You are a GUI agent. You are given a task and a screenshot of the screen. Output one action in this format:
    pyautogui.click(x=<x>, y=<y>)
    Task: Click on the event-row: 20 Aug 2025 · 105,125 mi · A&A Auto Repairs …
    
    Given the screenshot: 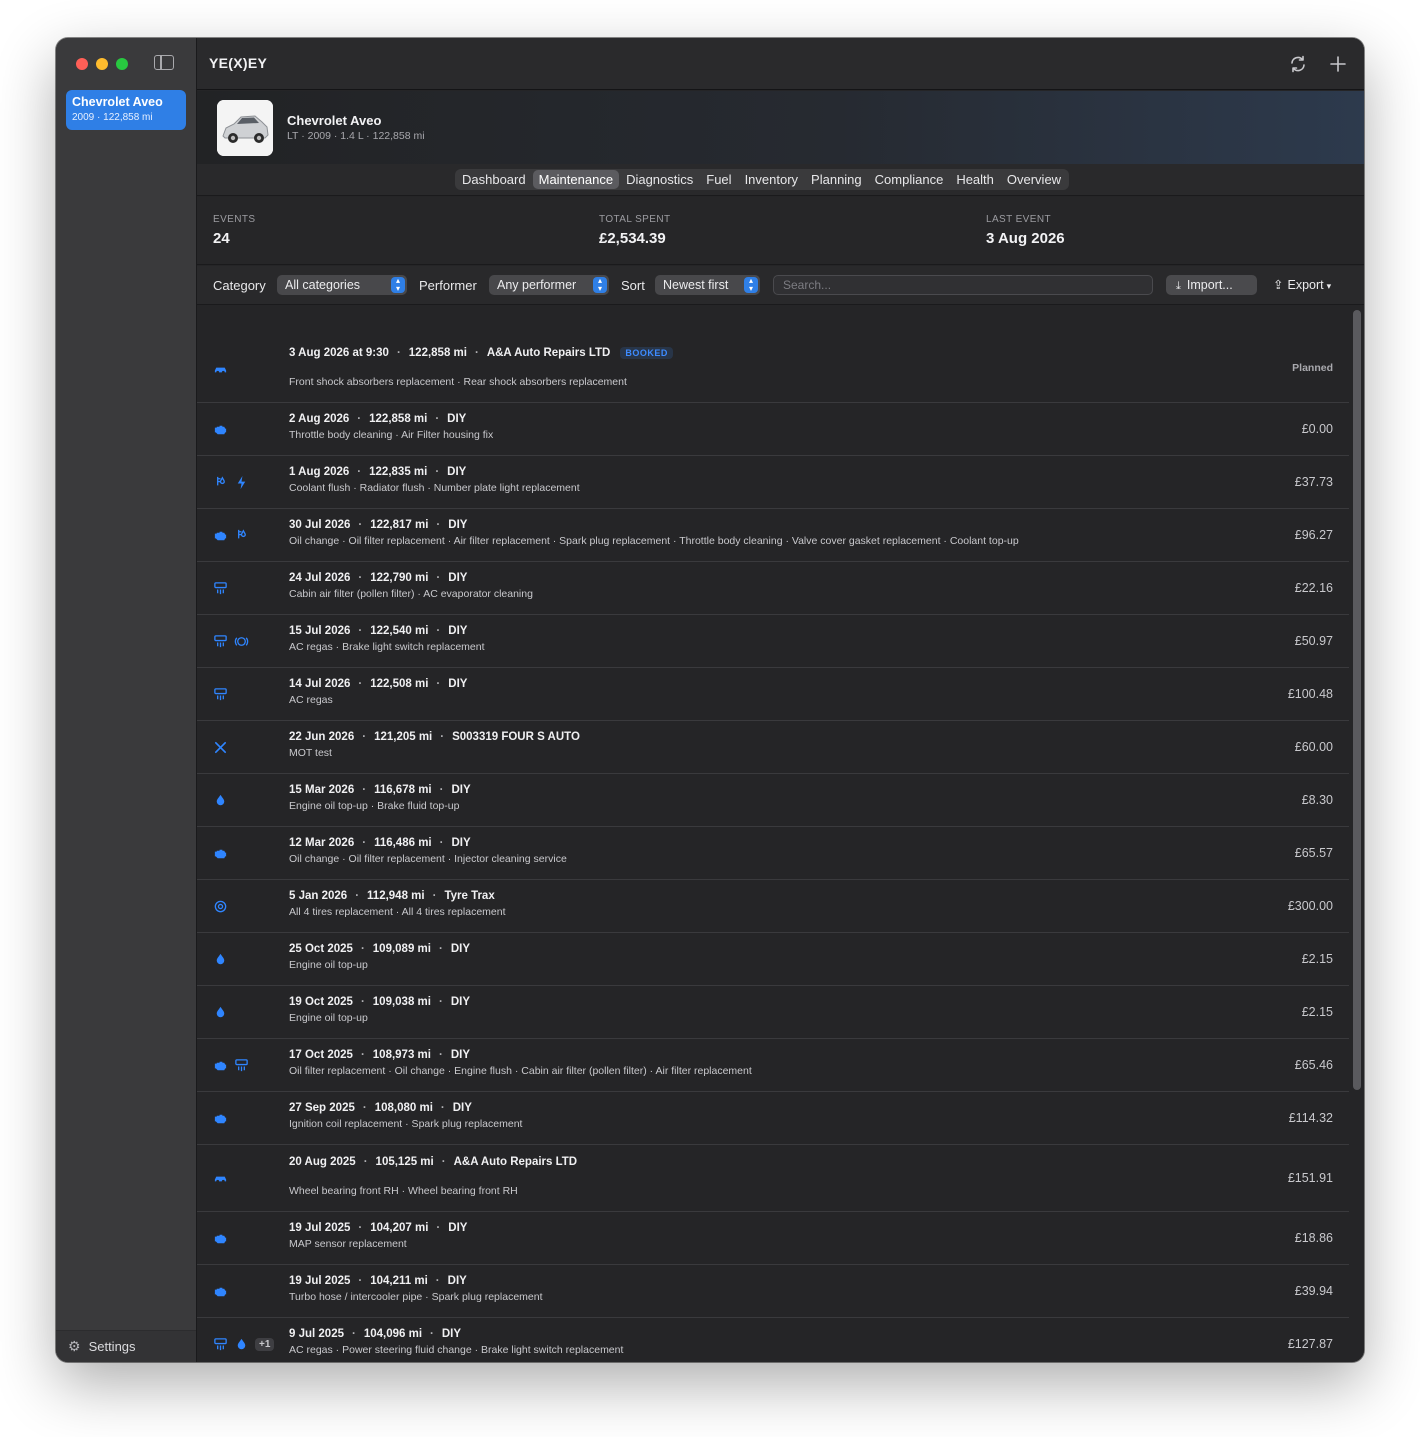 What is the action you would take?
    pyautogui.click(x=773, y=1178)
    